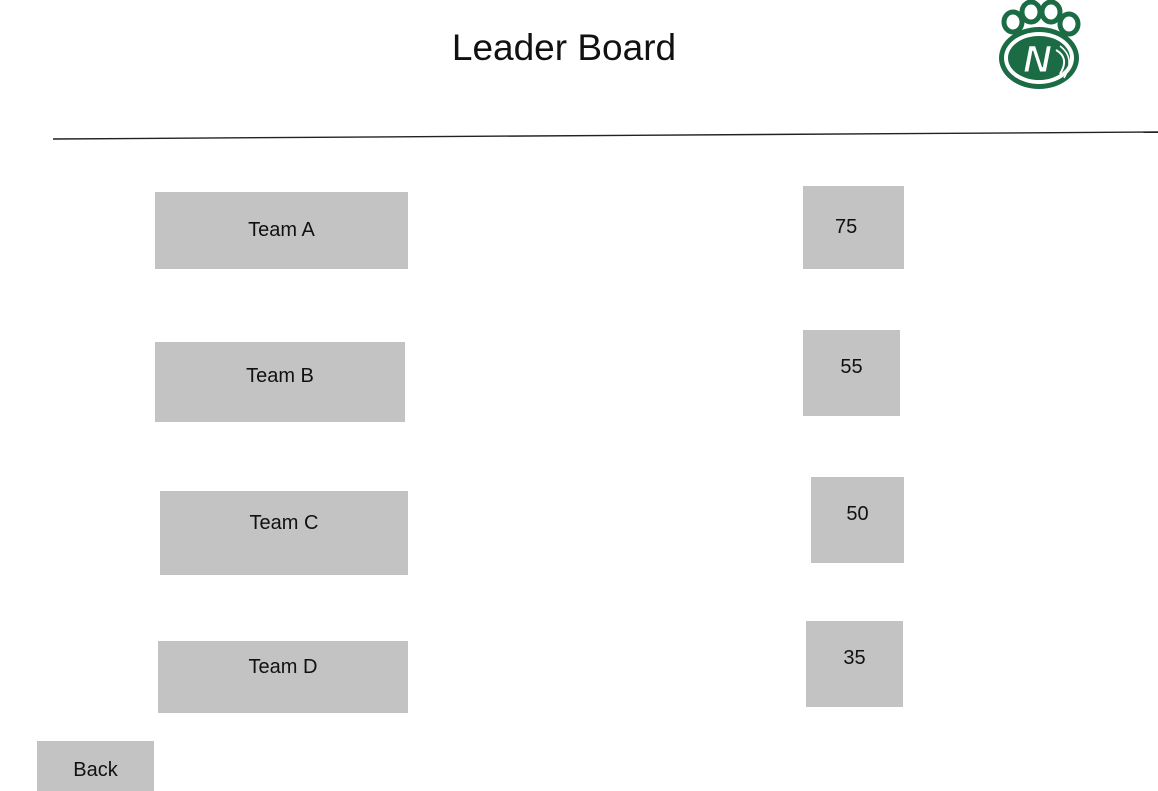 The width and height of the screenshot is (1158, 791). What do you see at coordinates (95, 770) in the screenshot?
I see `back-button-label: Back` at bounding box center [95, 770].